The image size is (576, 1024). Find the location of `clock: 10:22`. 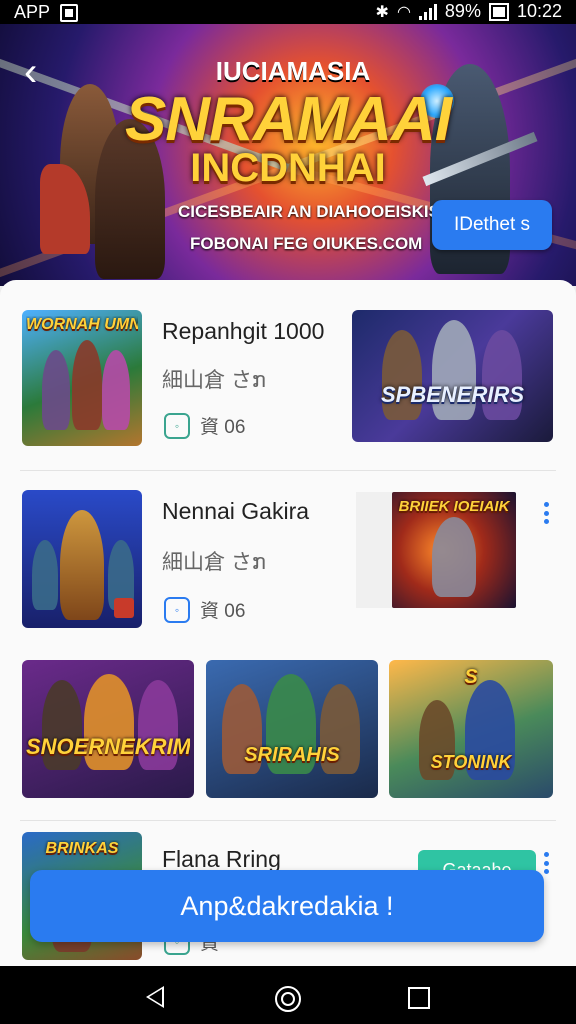

clock: 10:22 is located at coordinates (539, 11).